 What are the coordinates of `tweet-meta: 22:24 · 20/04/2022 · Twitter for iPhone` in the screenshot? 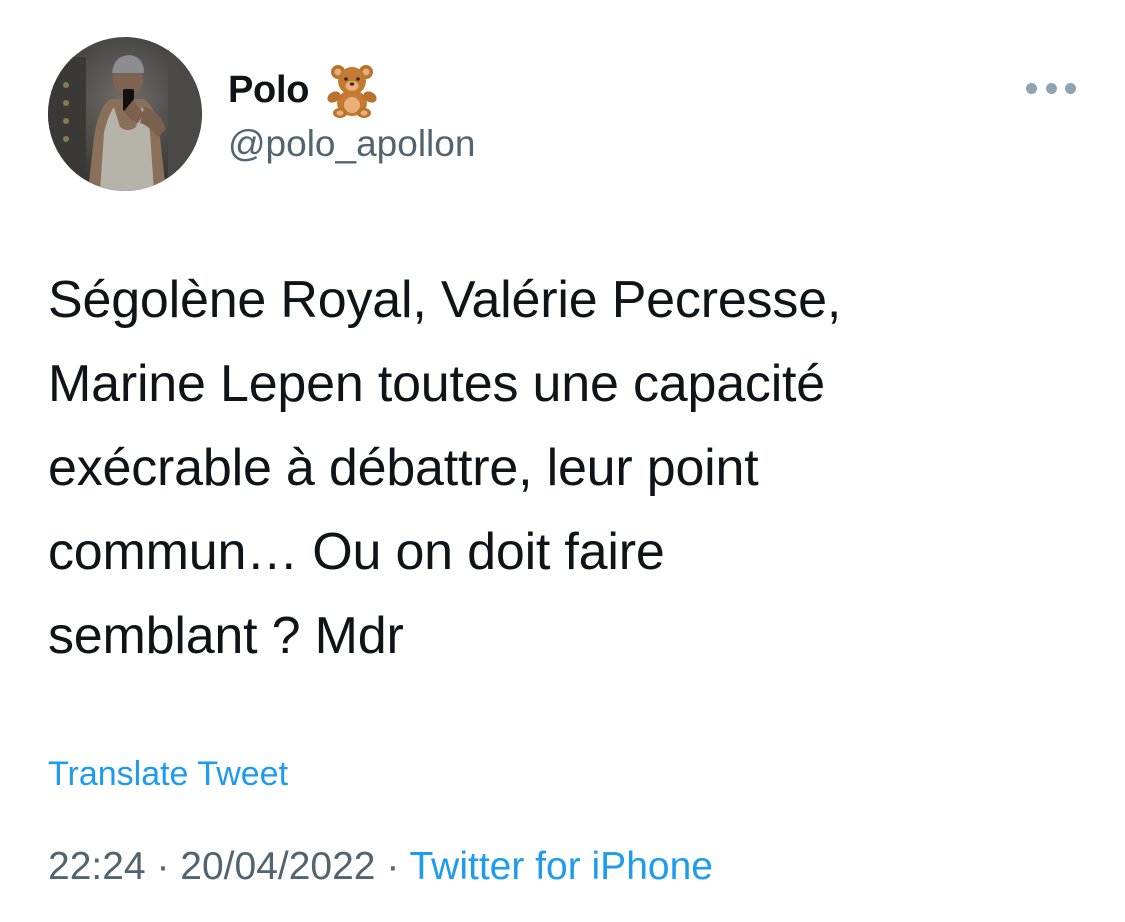 It's located at (380, 867).